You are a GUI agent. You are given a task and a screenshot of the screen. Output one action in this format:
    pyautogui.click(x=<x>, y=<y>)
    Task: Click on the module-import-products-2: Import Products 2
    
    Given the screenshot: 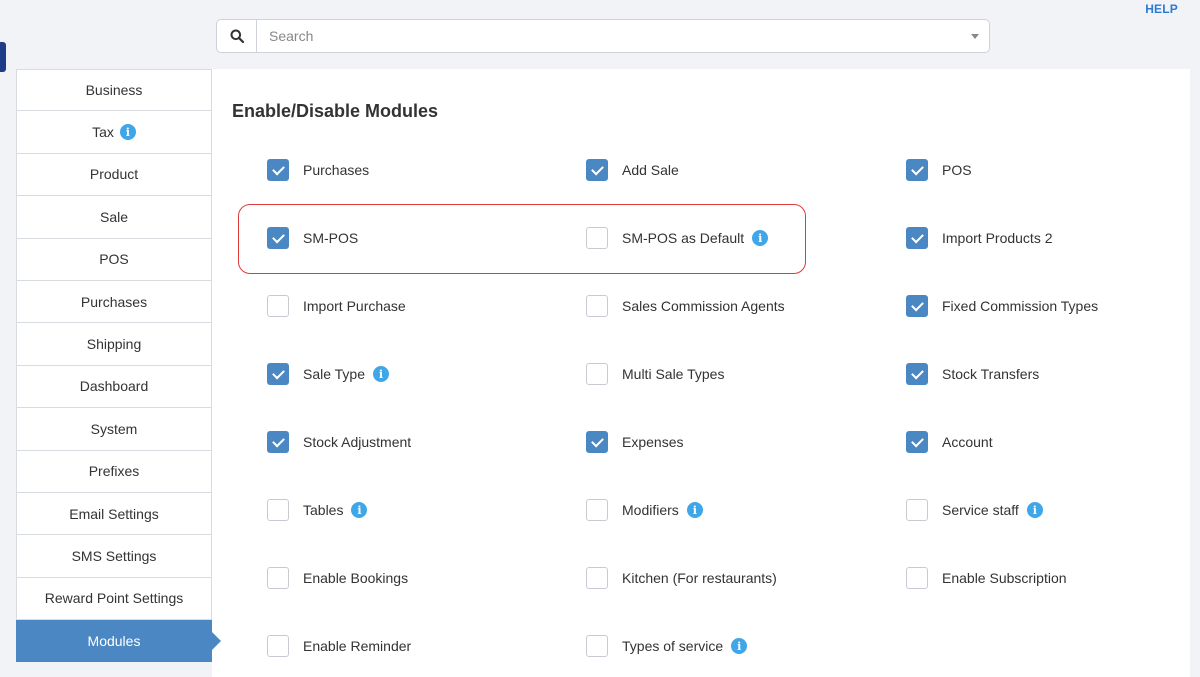 What is the action you would take?
    pyautogui.click(x=1036, y=238)
    